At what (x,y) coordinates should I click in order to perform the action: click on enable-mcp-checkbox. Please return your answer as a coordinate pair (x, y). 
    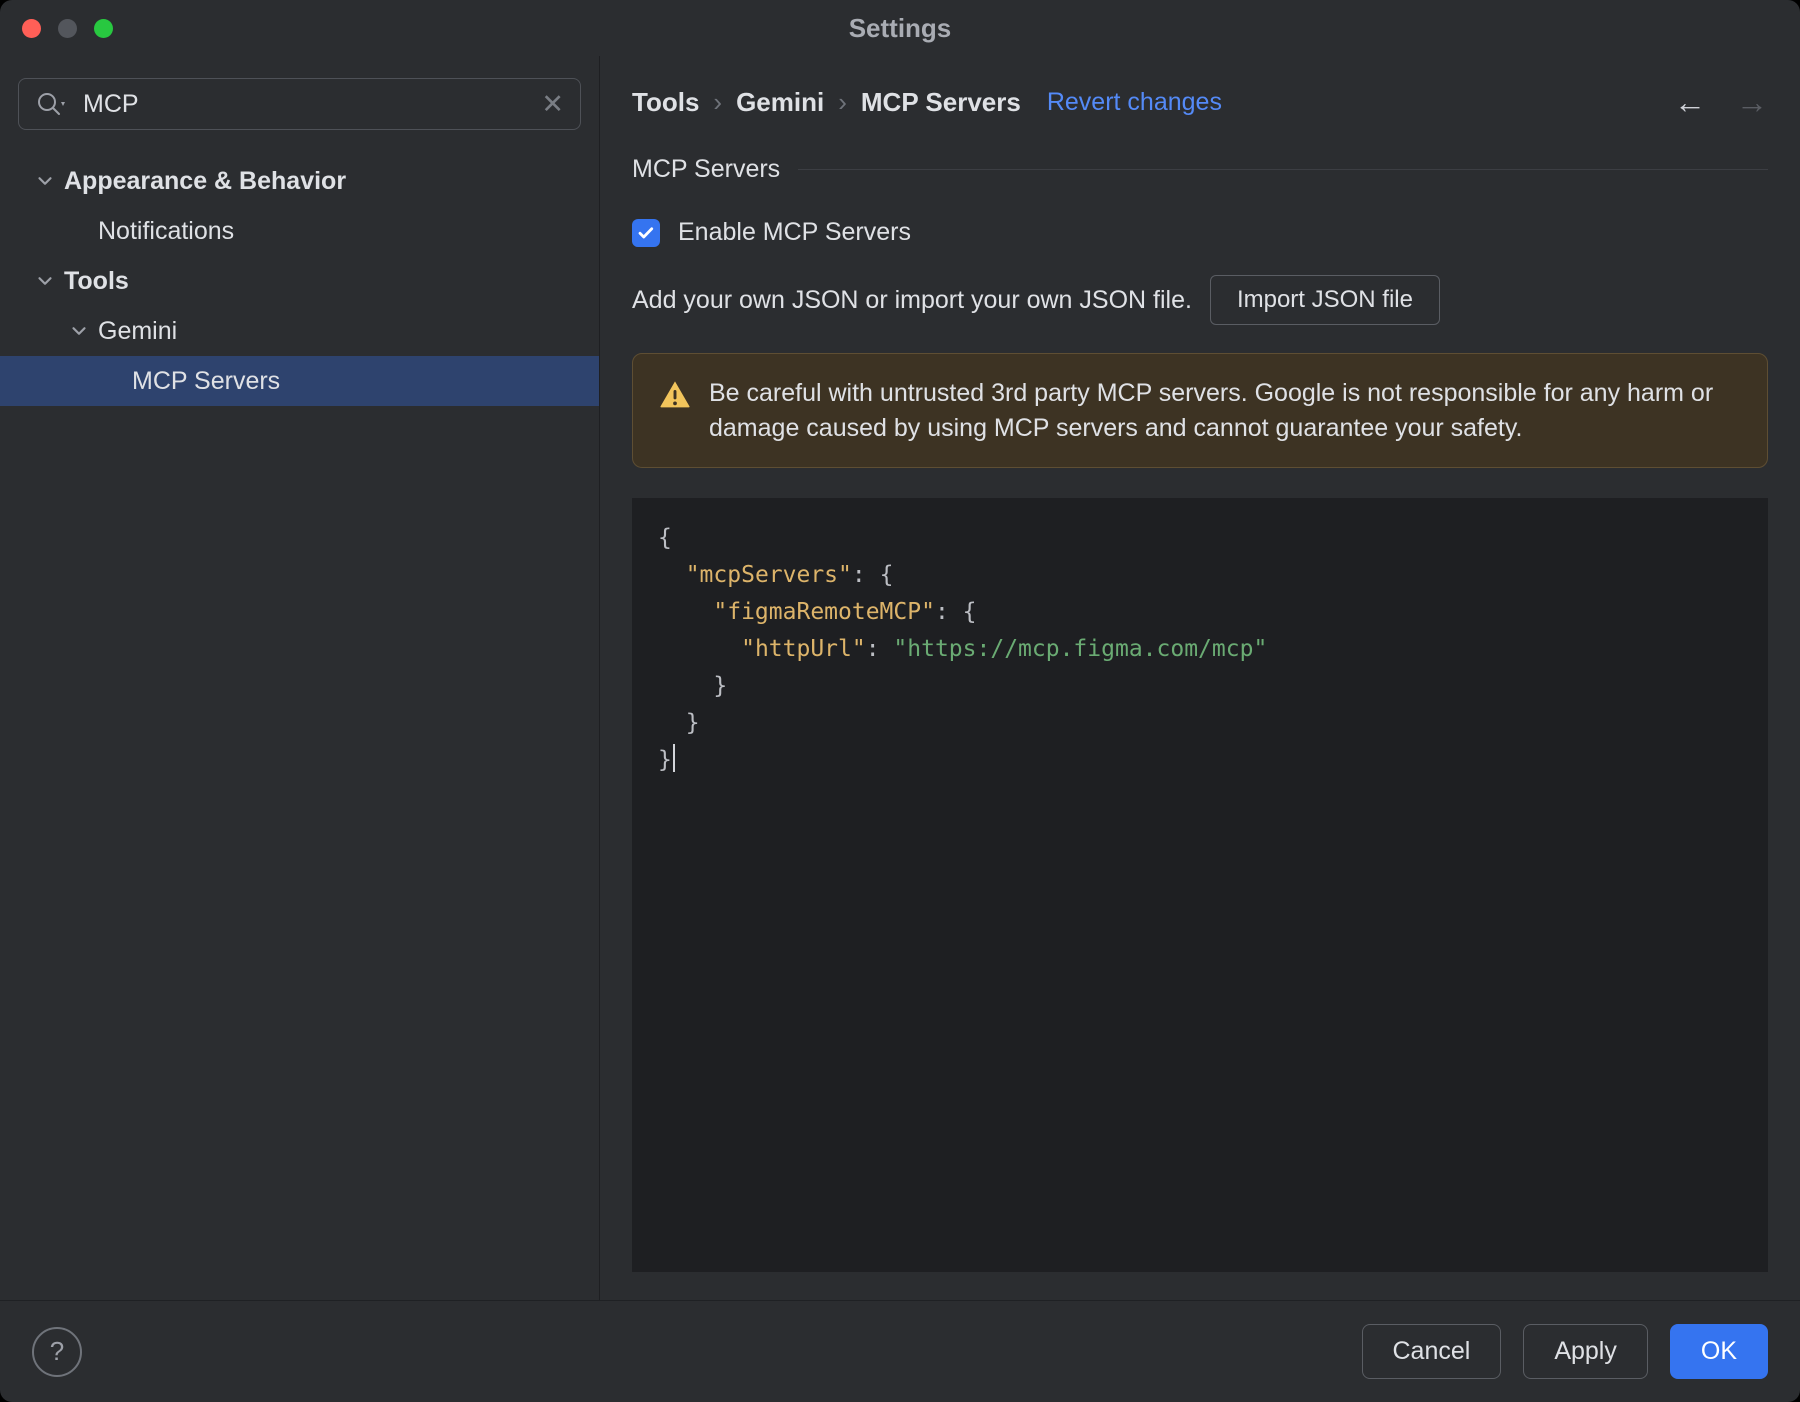
    Looking at the image, I should click on (646, 232).